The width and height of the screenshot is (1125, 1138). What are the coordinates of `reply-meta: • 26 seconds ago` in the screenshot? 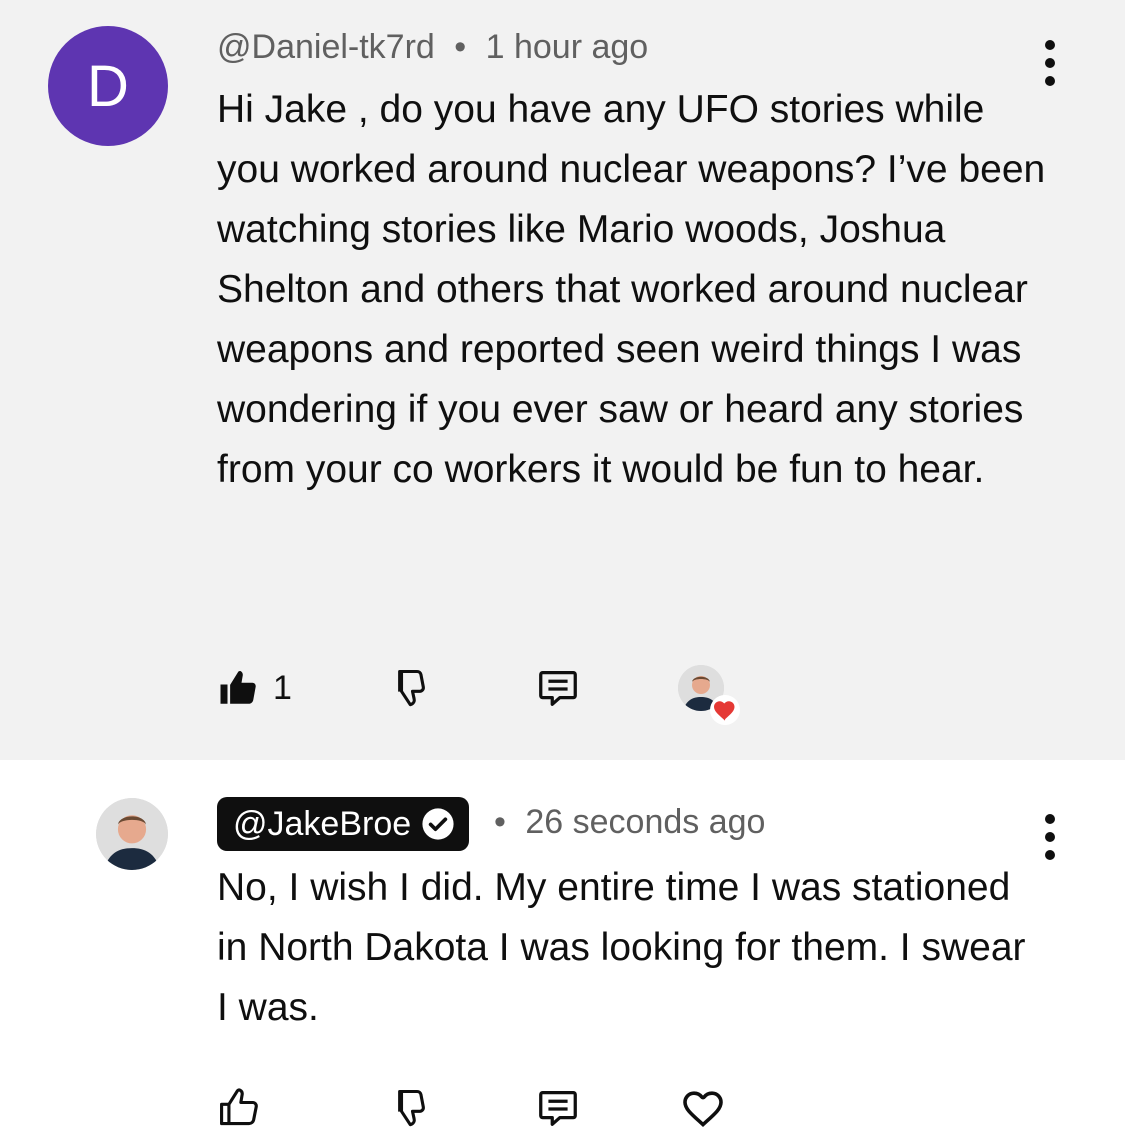 It's located at (629, 822).